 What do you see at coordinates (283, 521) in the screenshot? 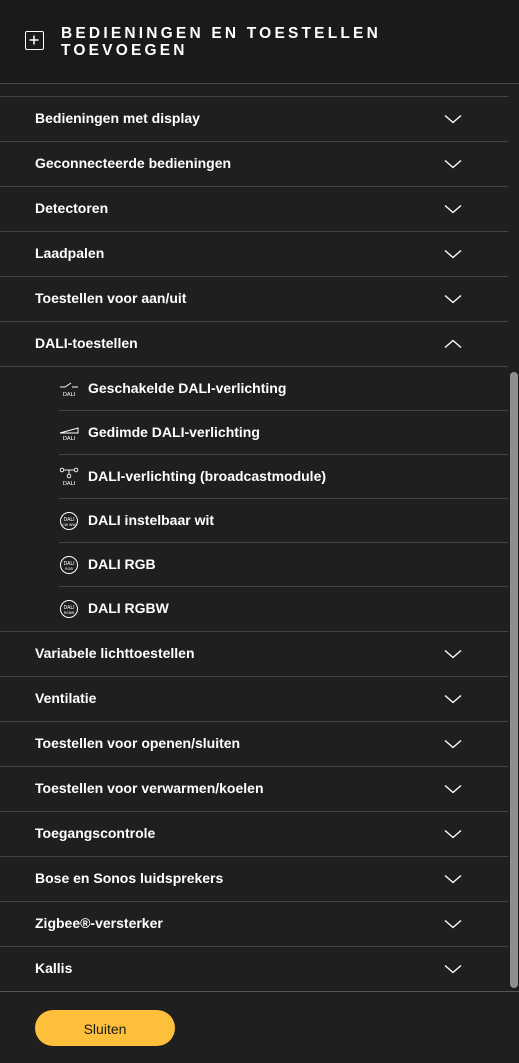
I see `subitem-dali-instelbaar-wit: DALI CW WW DALI instelbaar wit` at bounding box center [283, 521].